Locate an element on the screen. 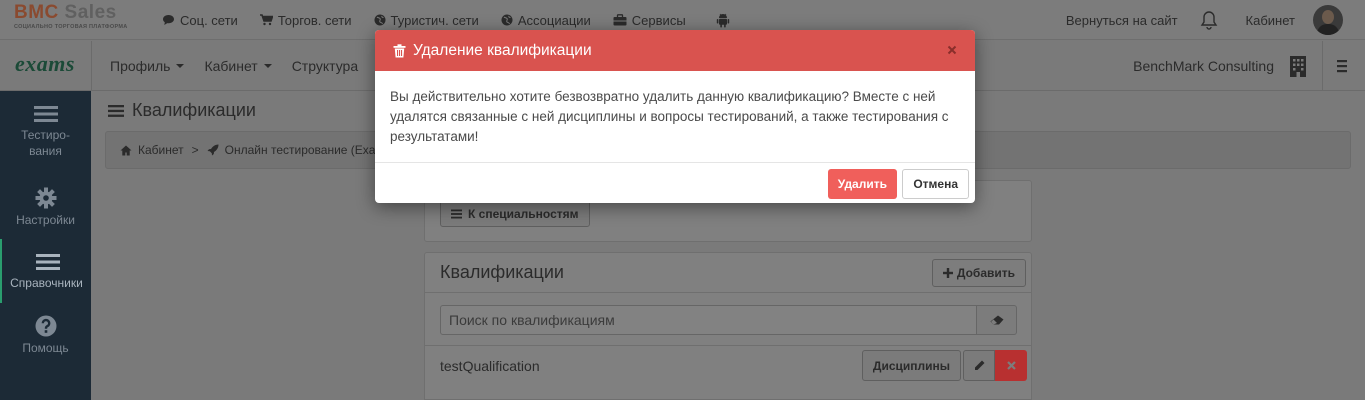  home-icon is located at coordinates (126, 150).